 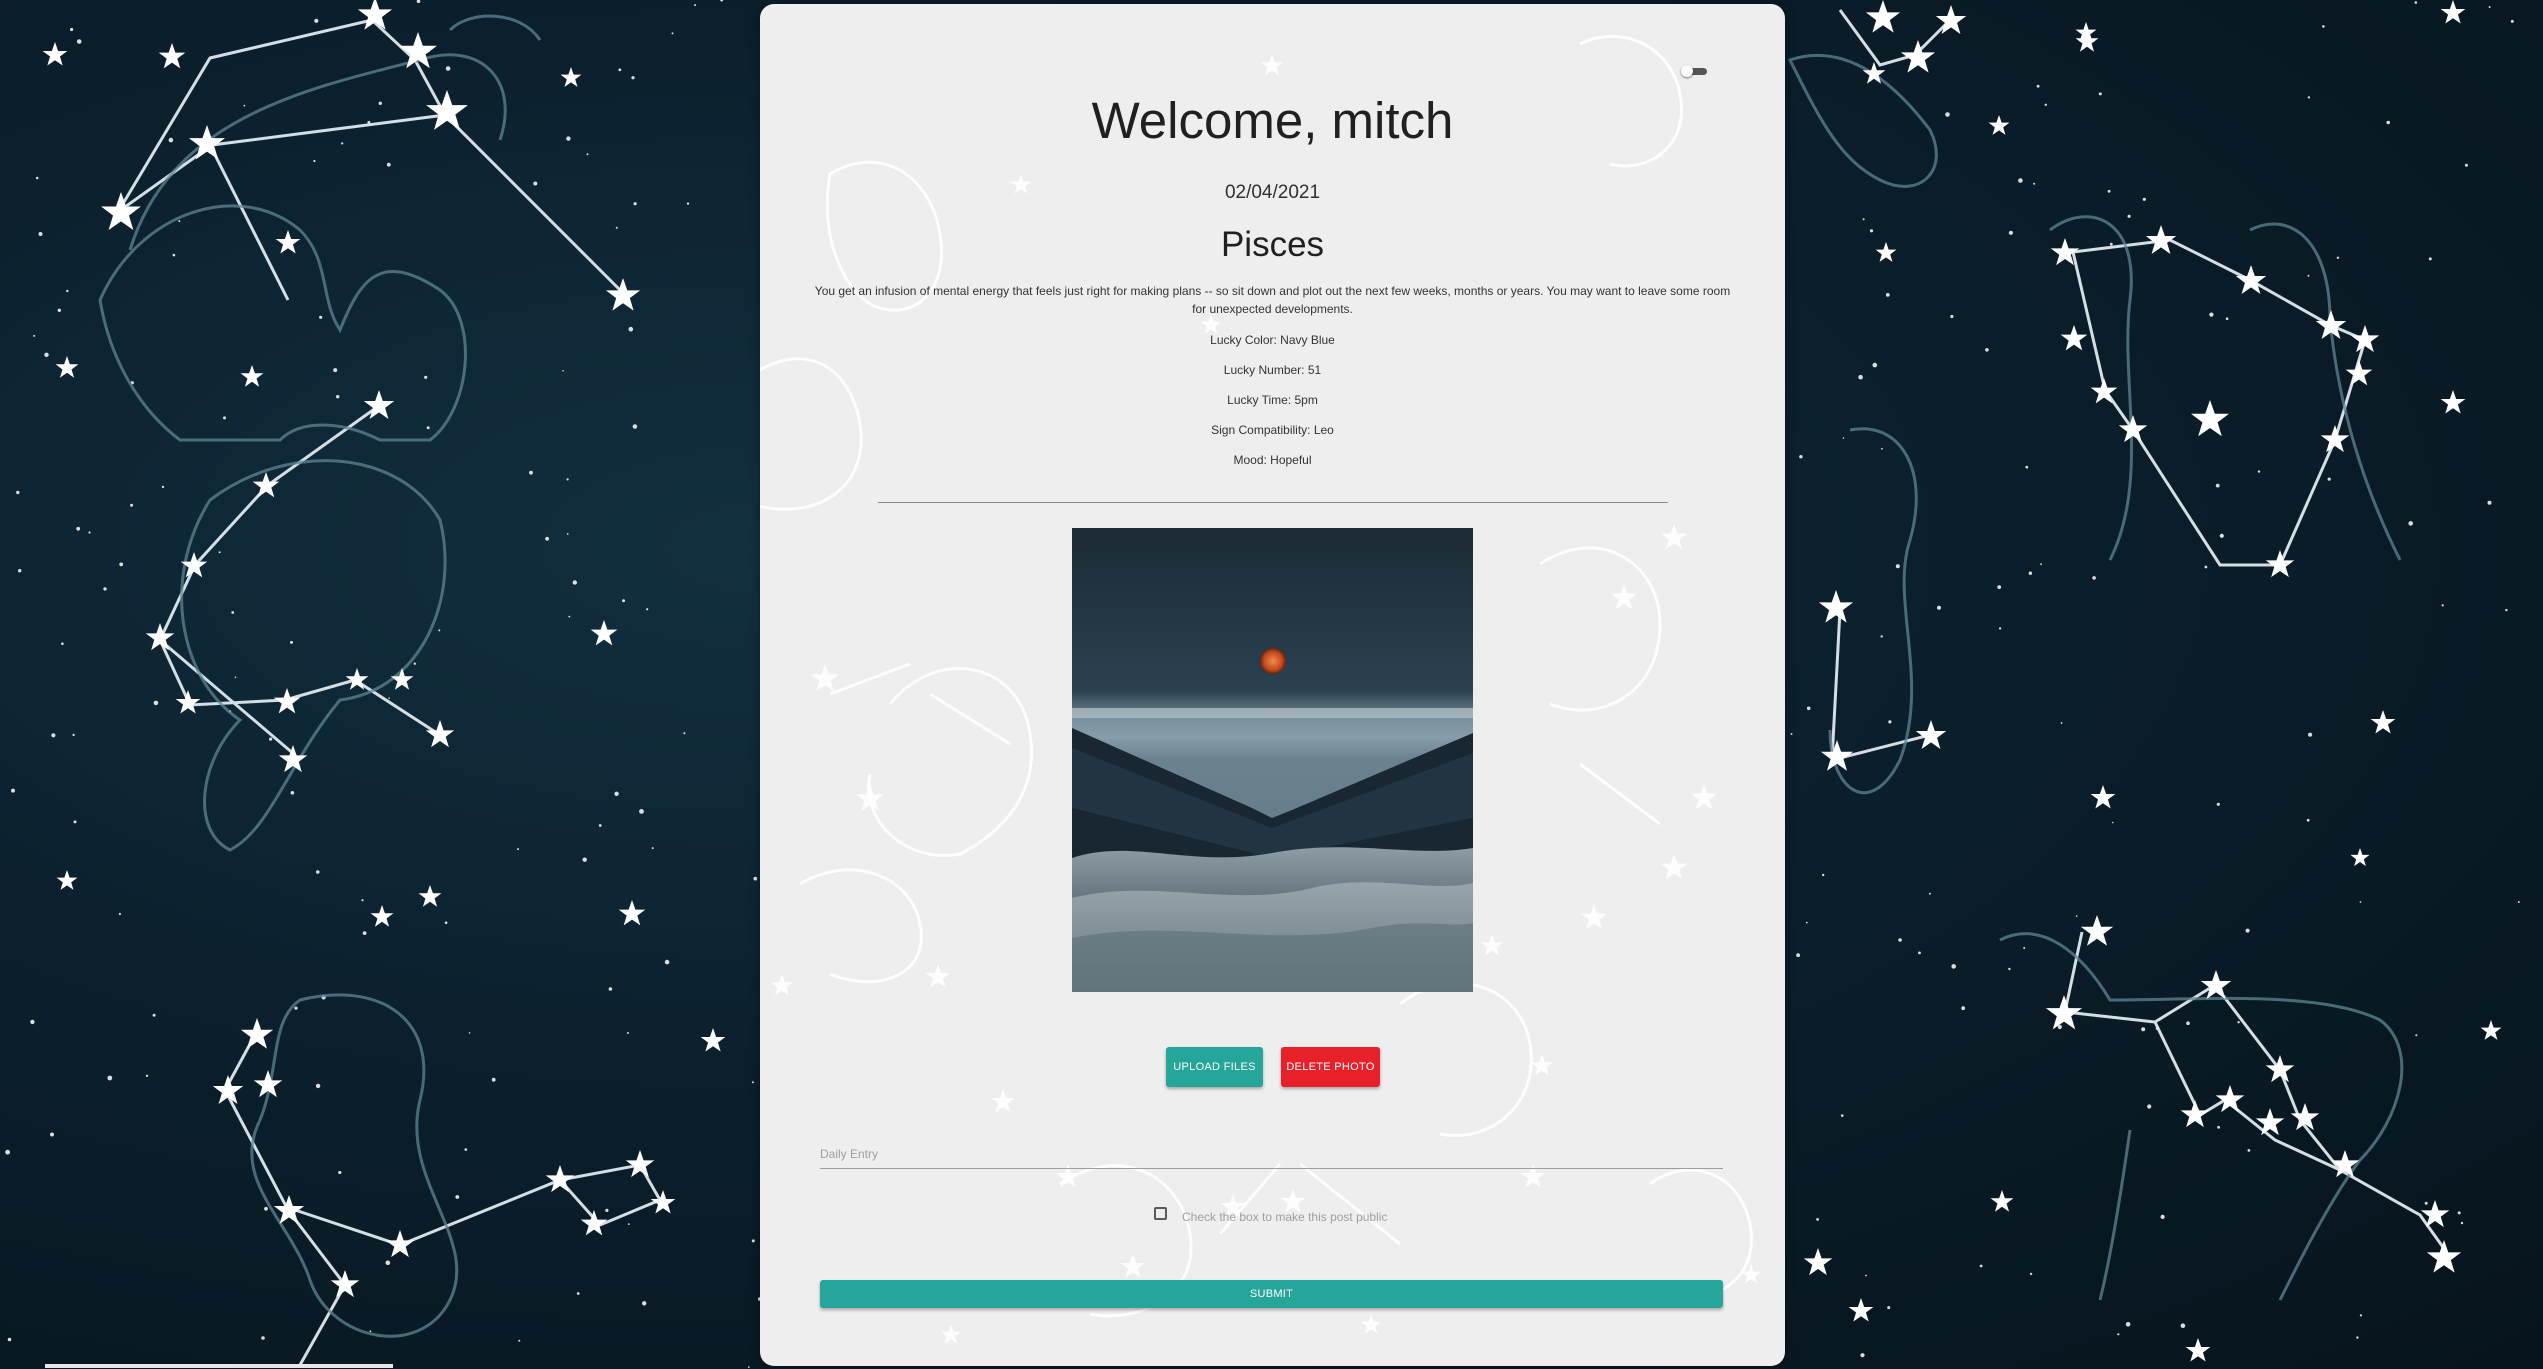 I want to click on submit-button: SUBMIT, so click(x=1271, y=1294).